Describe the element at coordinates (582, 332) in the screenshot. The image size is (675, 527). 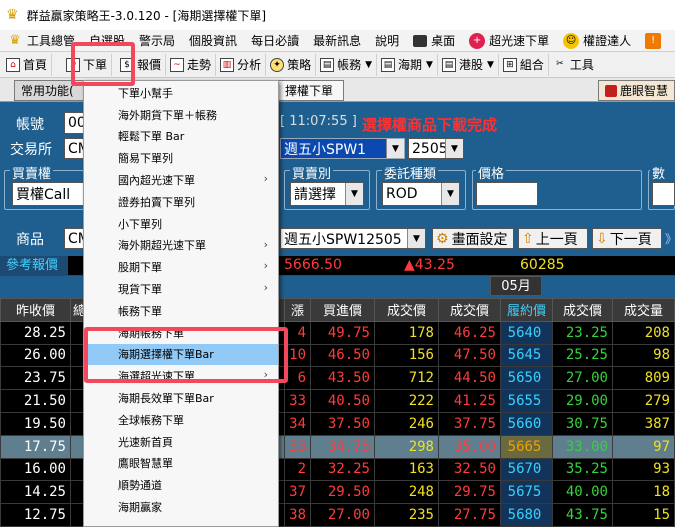
I see `table-cell: 23.25` at that location.